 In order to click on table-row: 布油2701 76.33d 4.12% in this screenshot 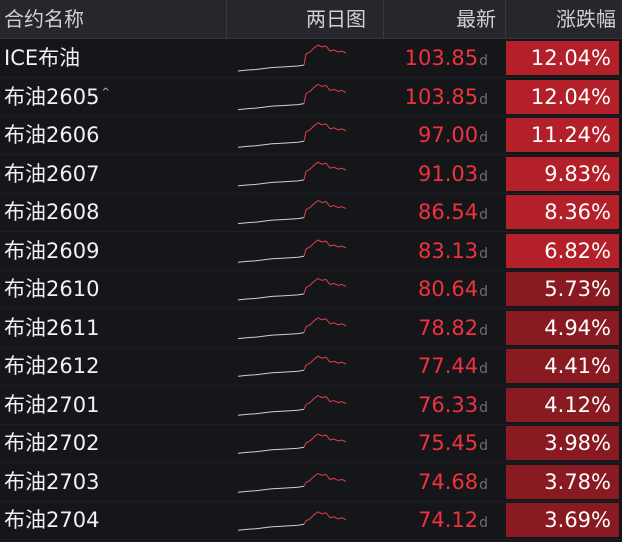, I will do `click(311, 405)`.